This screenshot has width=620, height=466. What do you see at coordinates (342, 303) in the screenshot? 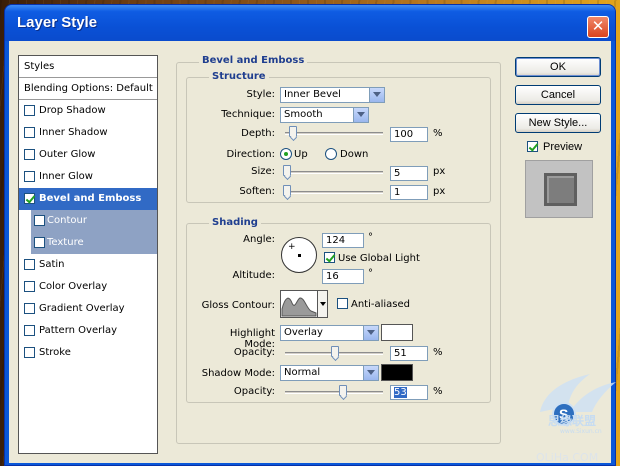
I see `anti-aliased-checkbox` at bounding box center [342, 303].